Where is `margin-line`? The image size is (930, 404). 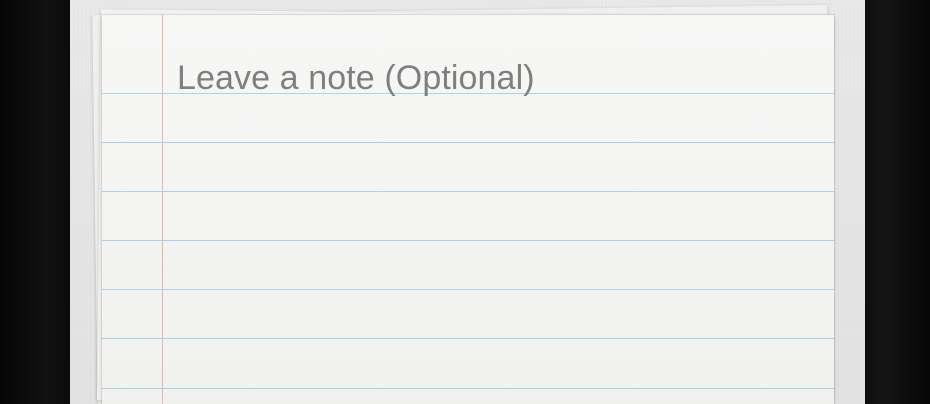
margin-line is located at coordinates (162, 209).